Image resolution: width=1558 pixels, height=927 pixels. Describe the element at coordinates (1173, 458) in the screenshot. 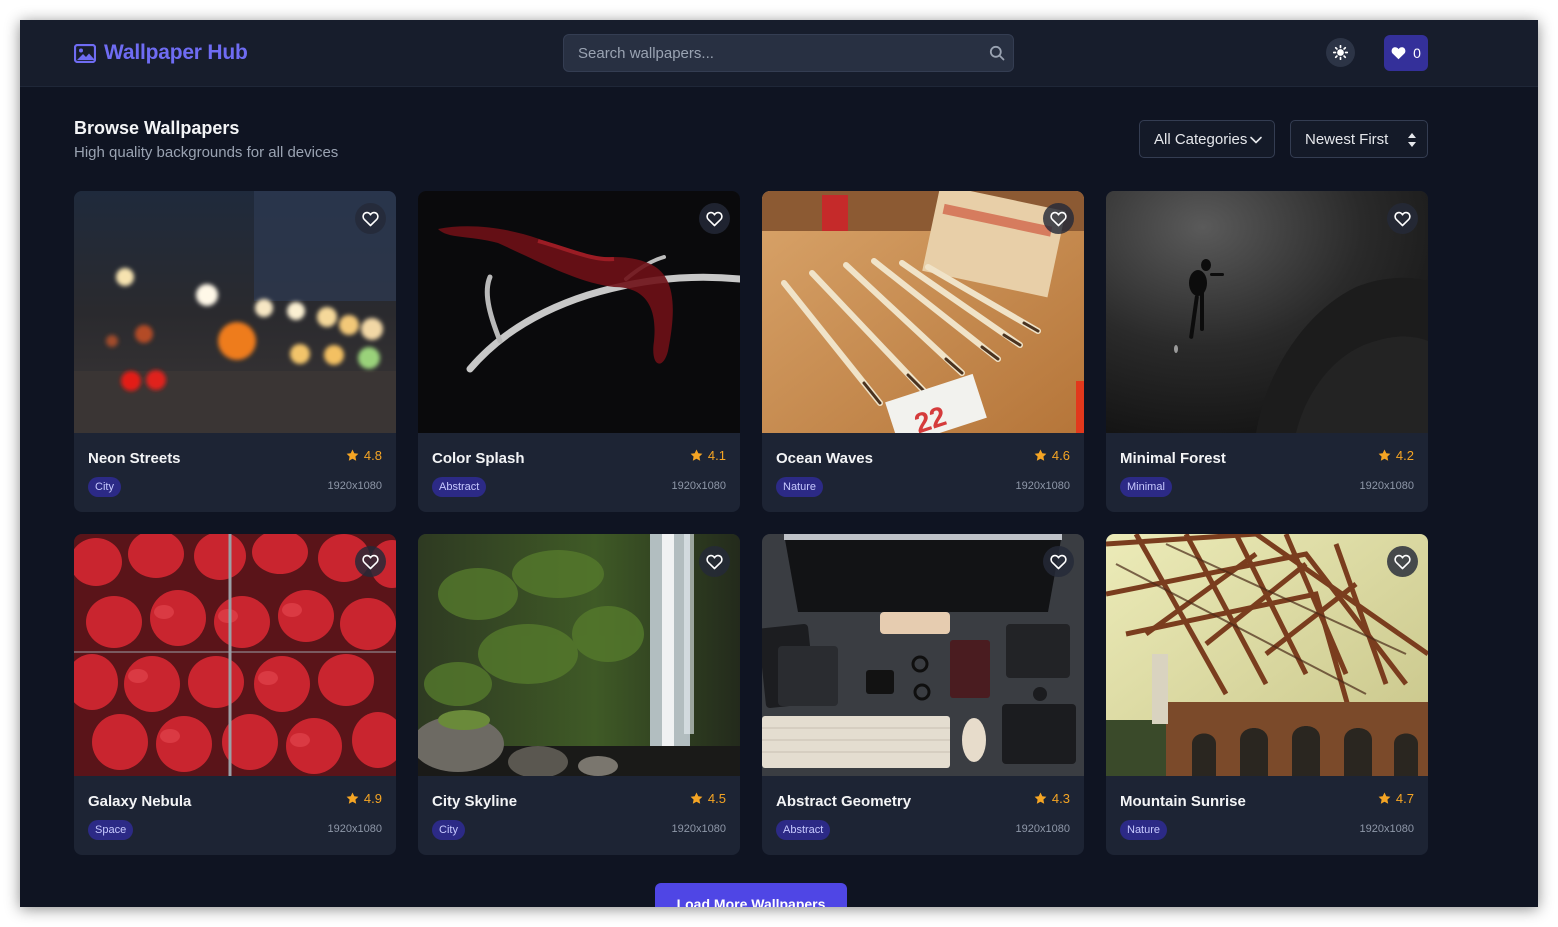

I see `wallpaper-title: Minimal Forest` at that location.